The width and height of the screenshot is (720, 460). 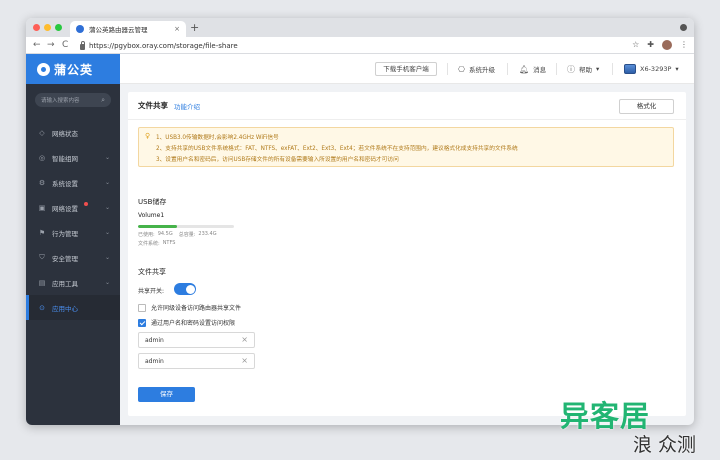 What do you see at coordinates (667, 45) in the screenshot?
I see `profile-avatar` at bounding box center [667, 45].